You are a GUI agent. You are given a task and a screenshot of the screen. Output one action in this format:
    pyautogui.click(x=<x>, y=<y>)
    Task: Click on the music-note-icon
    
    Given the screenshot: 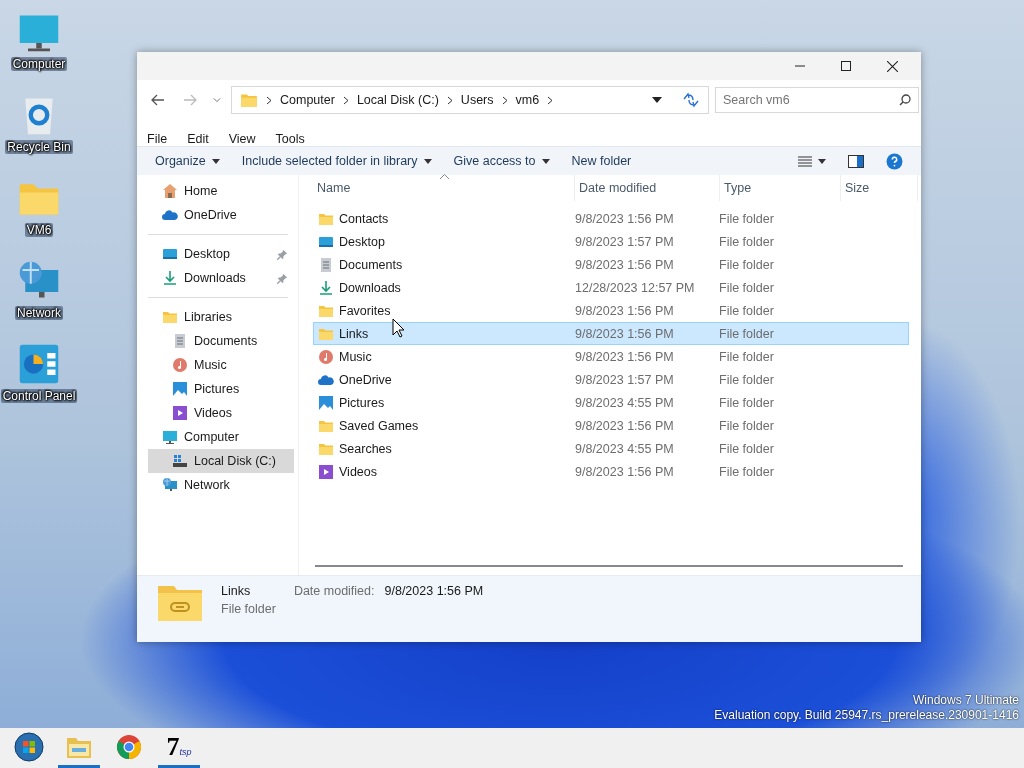 What is the action you would take?
    pyautogui.click(x=326, y=356)
    